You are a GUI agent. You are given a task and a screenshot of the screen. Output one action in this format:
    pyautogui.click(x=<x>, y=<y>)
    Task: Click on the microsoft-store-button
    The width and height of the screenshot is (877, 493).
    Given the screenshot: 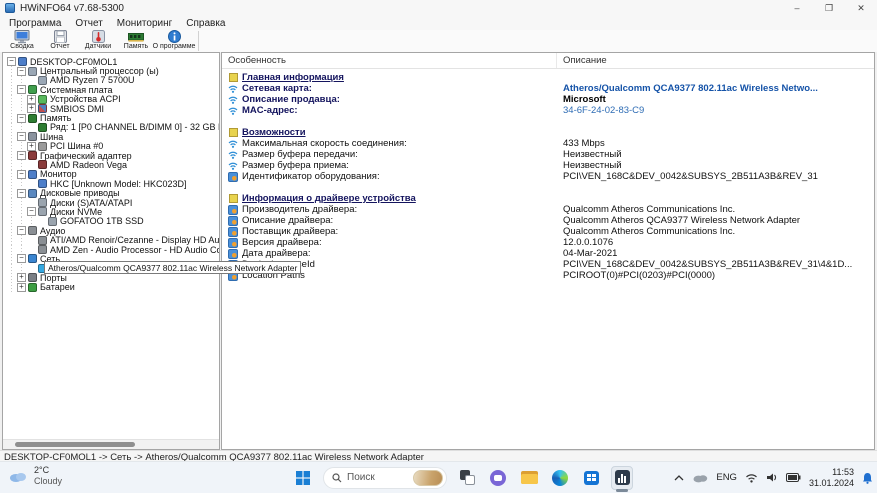 What is the action you would take?
    pyautogui.click(x=591, y=478)
    